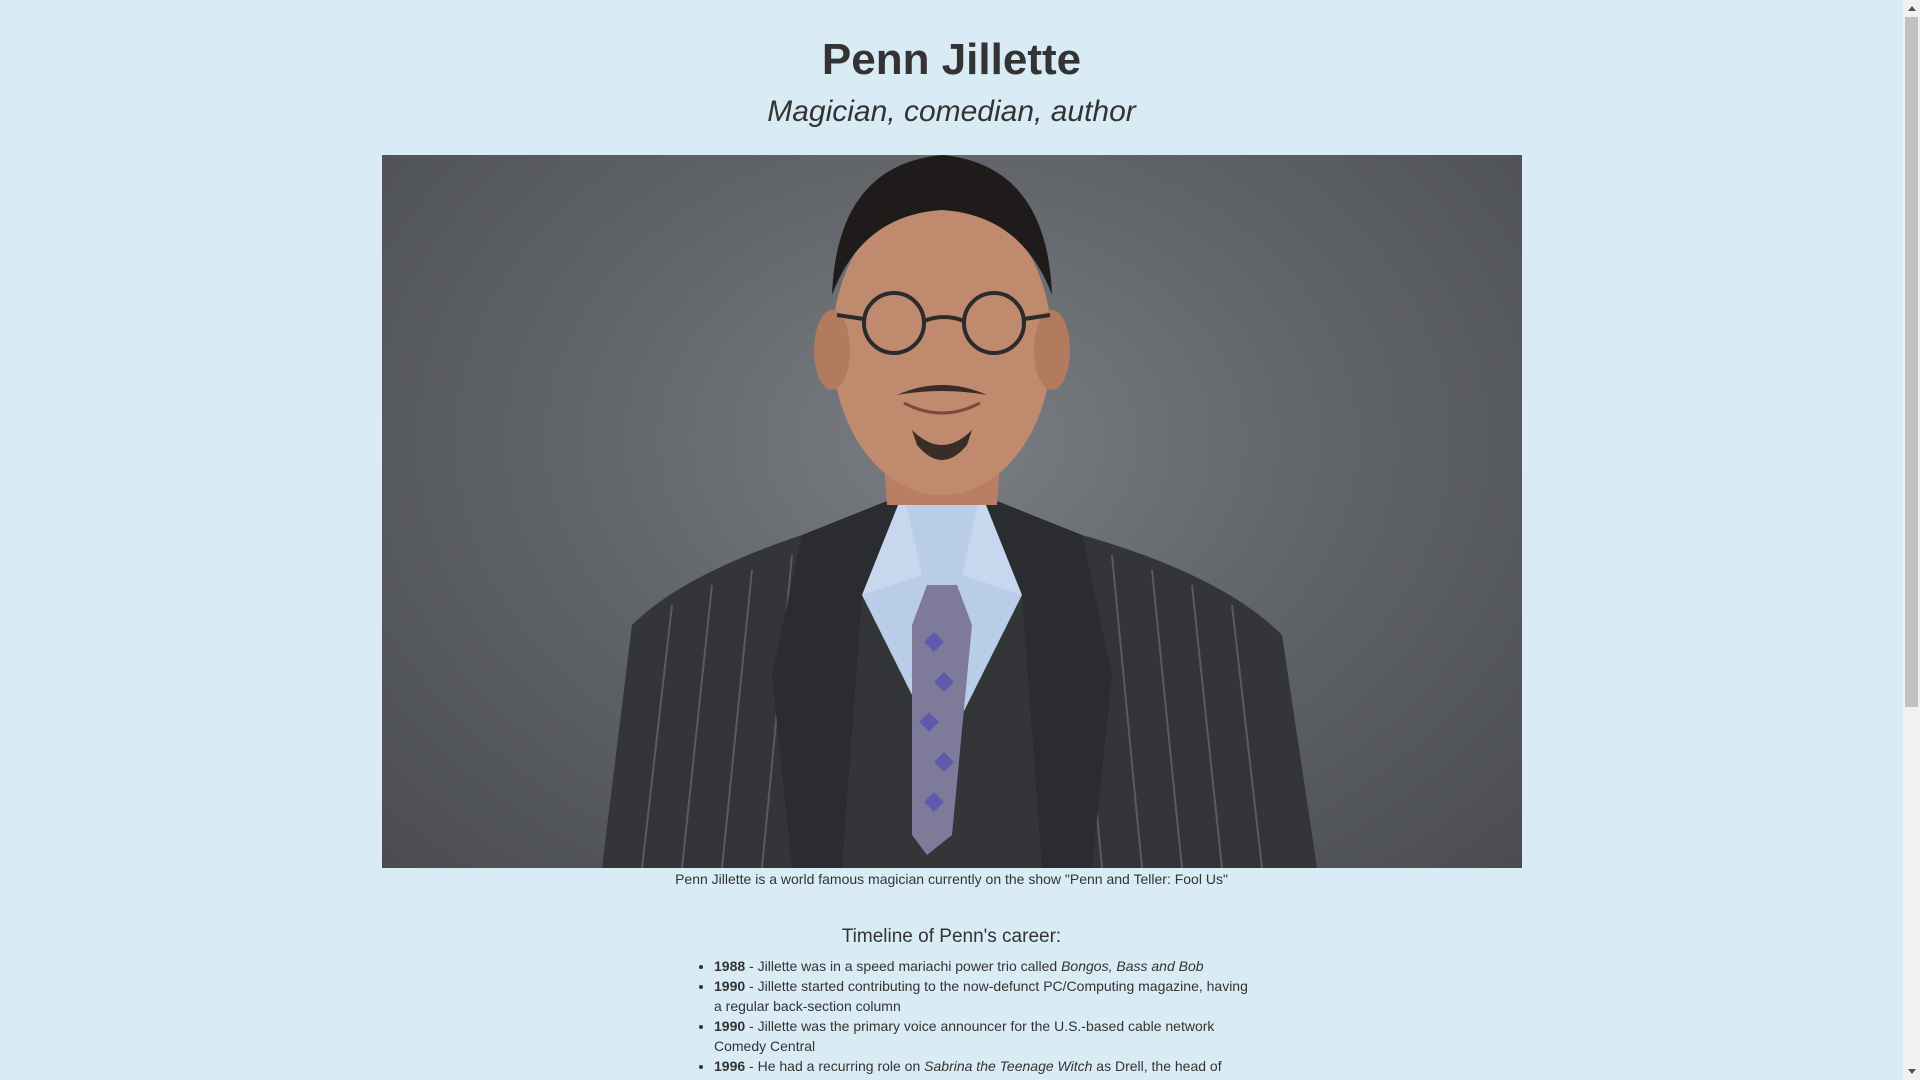 This screenshot has height=1080, width=1920. Describe the element at coordinates (1157, 1066) in the screenshot. I see `timeline-text-tail: as Drell, the head of` at that location.